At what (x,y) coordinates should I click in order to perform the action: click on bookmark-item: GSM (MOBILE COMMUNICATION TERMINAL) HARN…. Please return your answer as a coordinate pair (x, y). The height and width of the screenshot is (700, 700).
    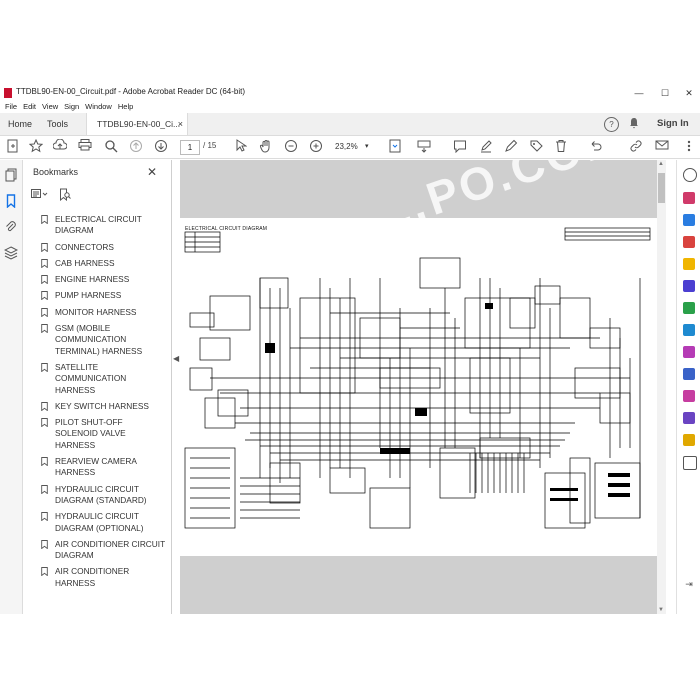
    Looking at the image, I should click on (97, 340).